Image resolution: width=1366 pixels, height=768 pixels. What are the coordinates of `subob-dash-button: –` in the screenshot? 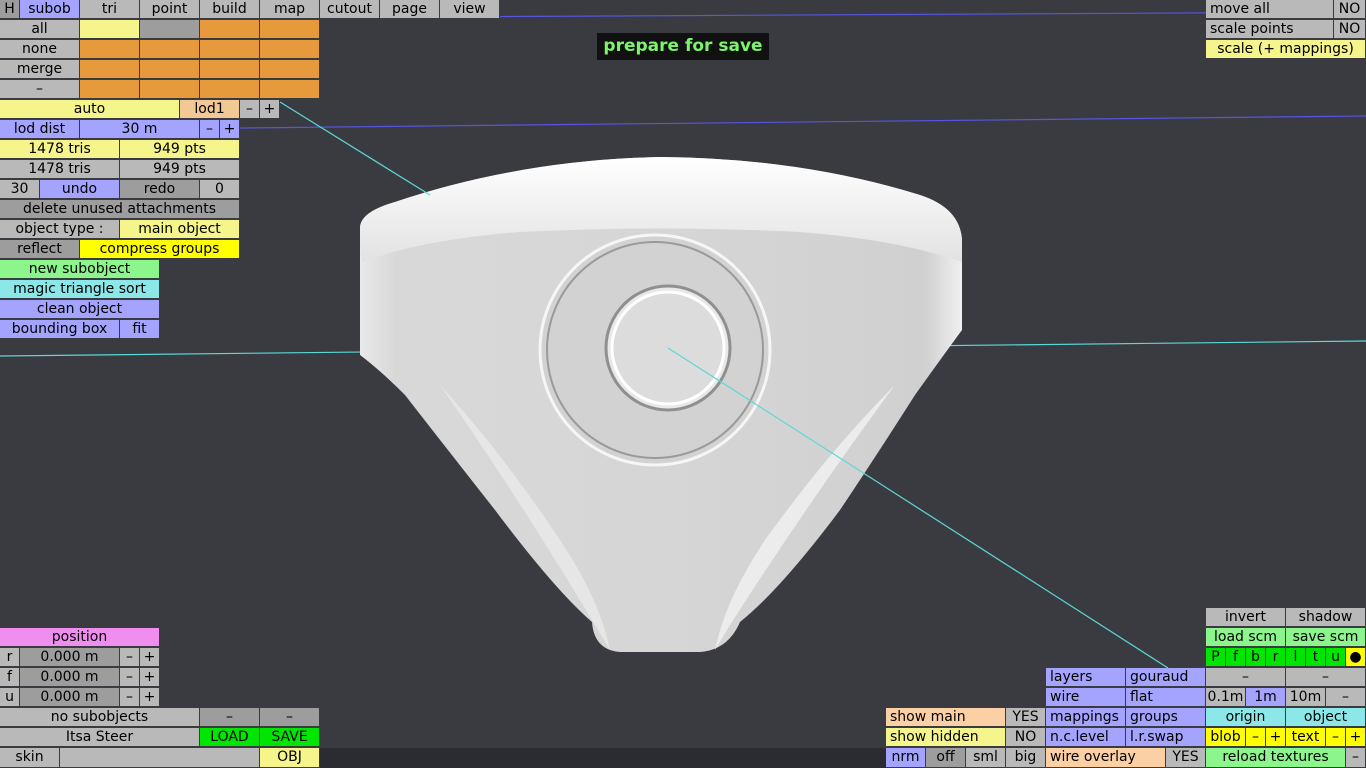 It's located at (40, 89).